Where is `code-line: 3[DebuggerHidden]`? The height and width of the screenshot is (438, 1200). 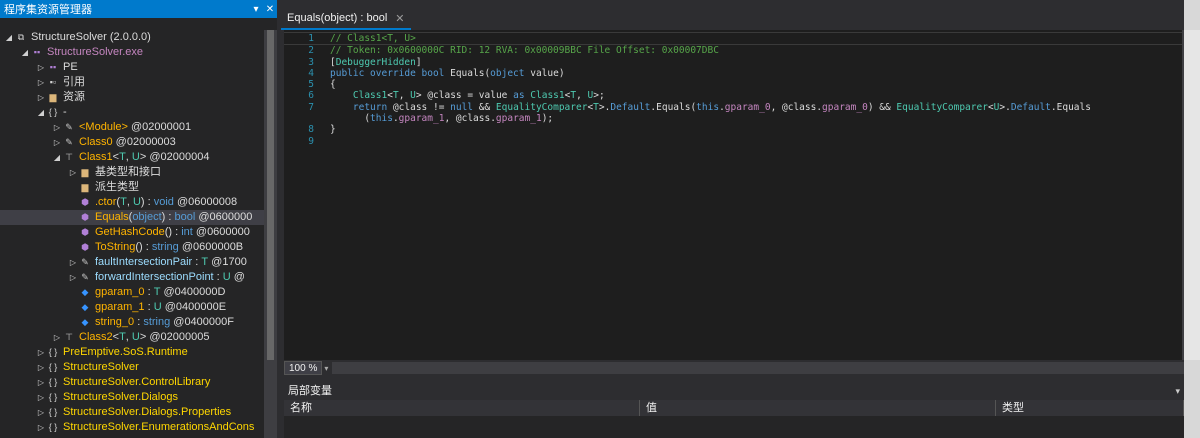
code-line: 3[DebuggerHidden] is located at coordinates (733, 62).